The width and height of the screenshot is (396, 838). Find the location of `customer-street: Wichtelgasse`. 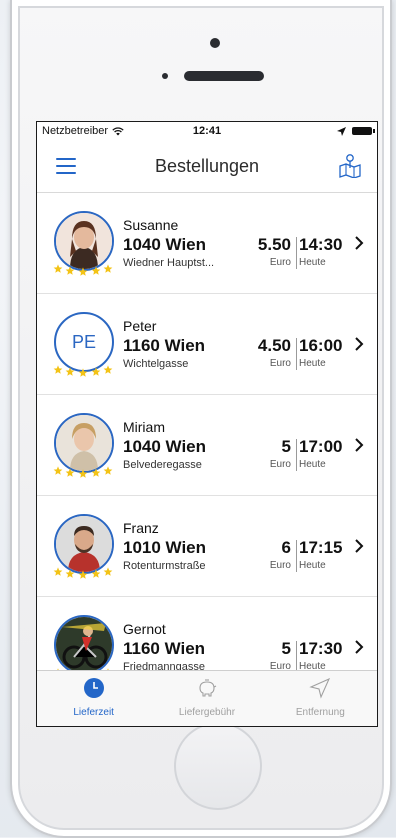

customer-street: Wichtelgasse is located at coordinates (156, 364).